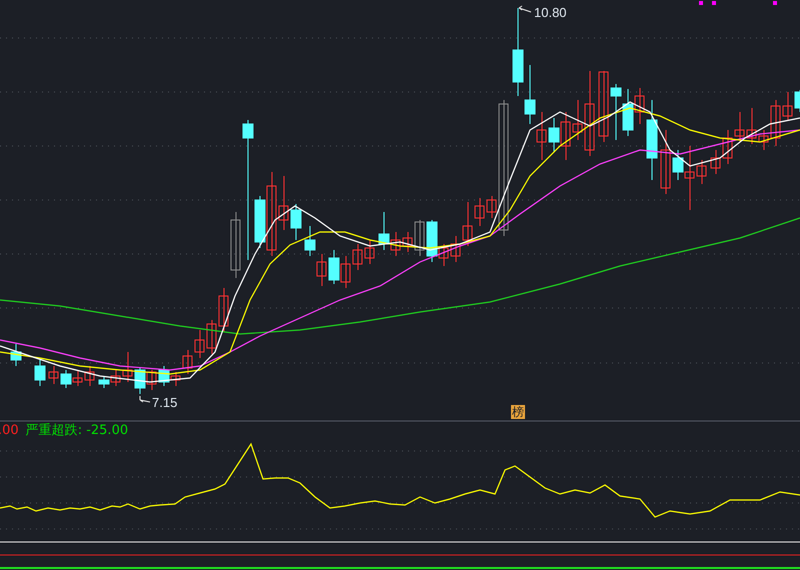 This screenshot has height=570, width=800. What do you see at coordinates (518, 412) in the screenshot?
I see `marker-badge: 榜` at bounding box center [518, 412].